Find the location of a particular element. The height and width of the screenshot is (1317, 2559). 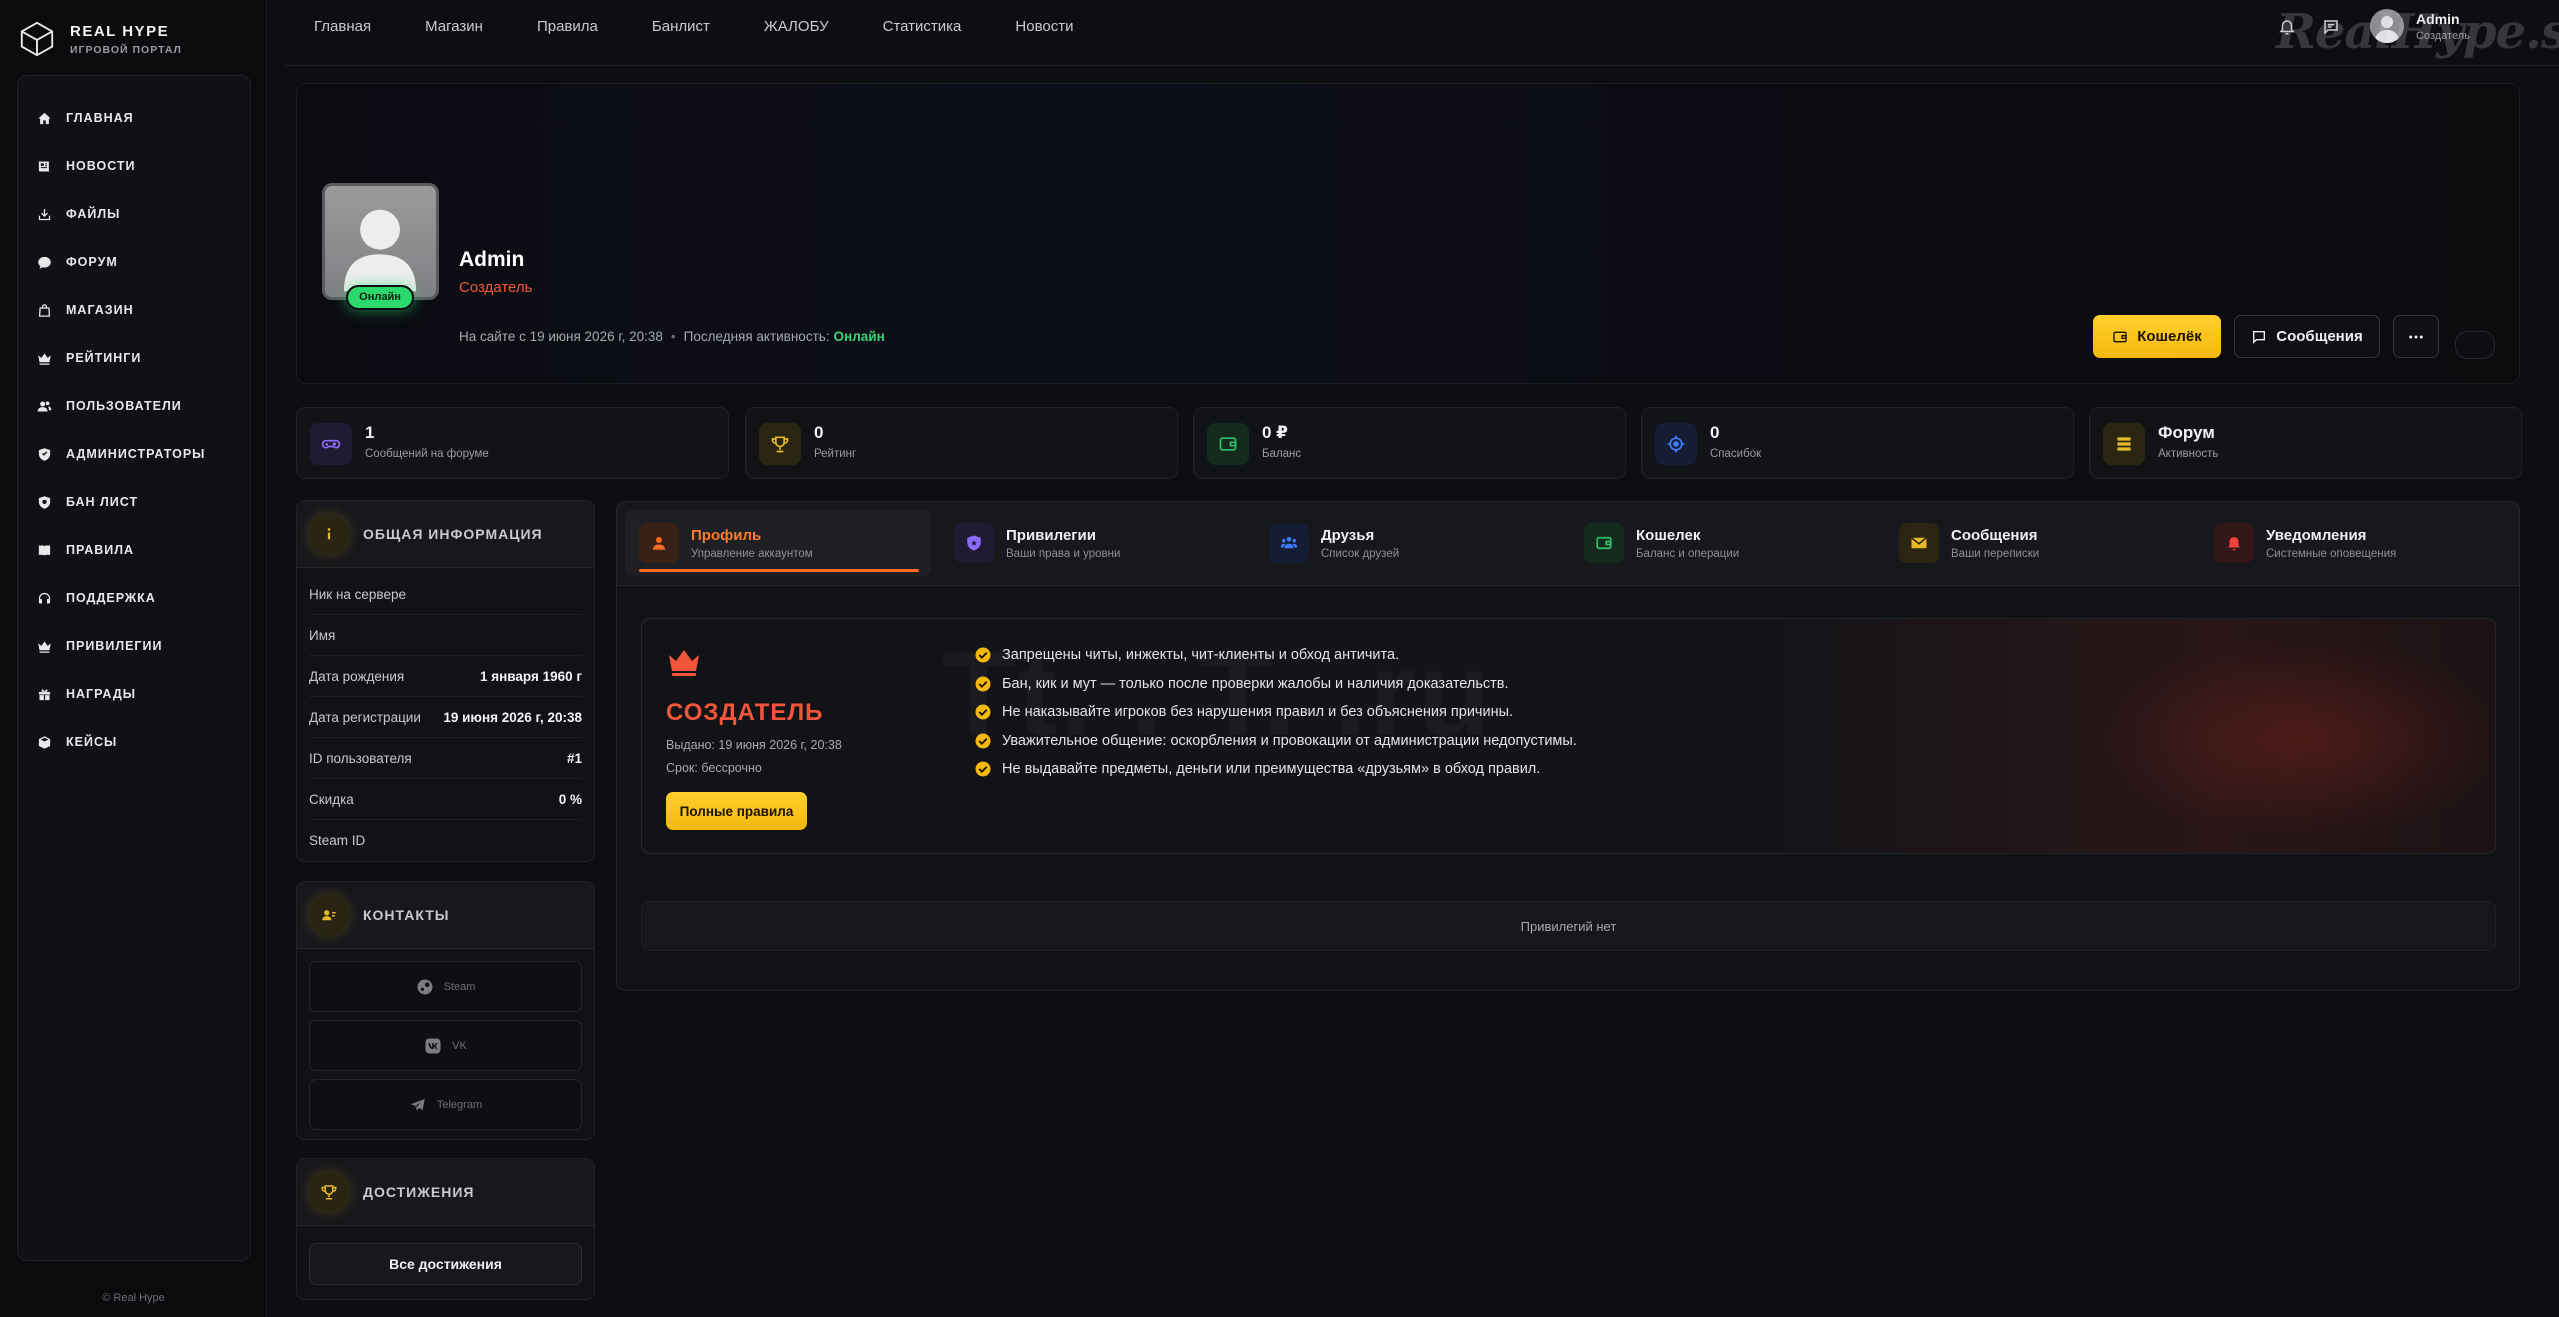

tab-privileges: Привилегии Ваши права и уровни is located at coordinates (1093, 543).